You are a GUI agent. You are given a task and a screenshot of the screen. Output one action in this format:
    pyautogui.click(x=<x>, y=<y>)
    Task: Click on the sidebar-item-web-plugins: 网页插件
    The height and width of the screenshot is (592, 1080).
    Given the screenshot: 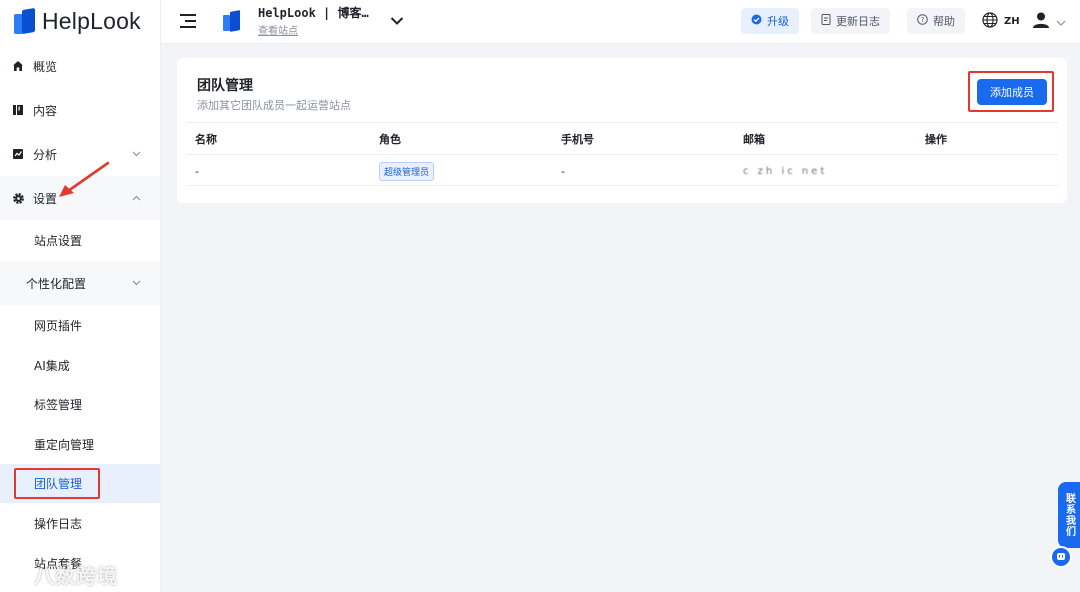 What is the action you would take?
    pyautogui.click(x=80, y=325)
    